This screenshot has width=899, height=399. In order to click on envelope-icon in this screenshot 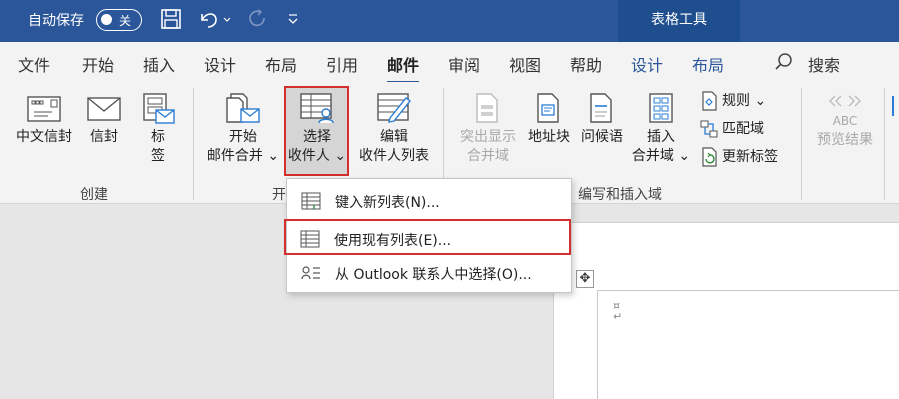, I will do `click(104, 109)`.